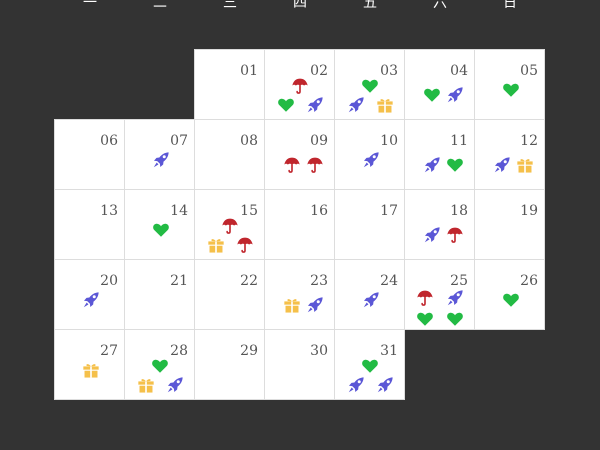 The image size is (600, 450). I want to click on day-number: 25, so click(459, 281).